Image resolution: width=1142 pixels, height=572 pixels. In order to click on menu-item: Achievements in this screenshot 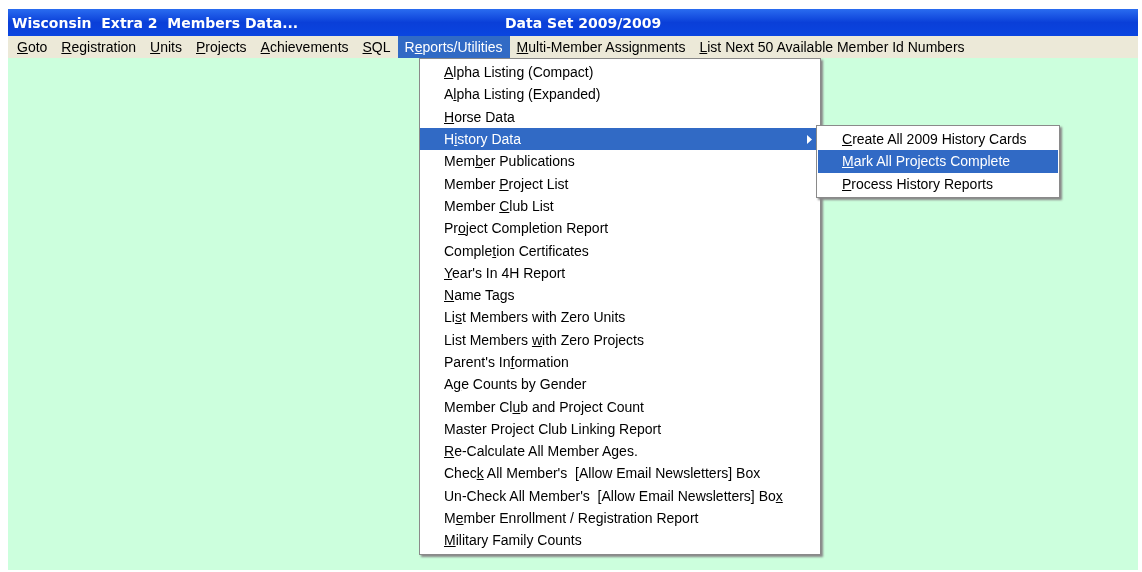, I will do `click(304, 47)`.